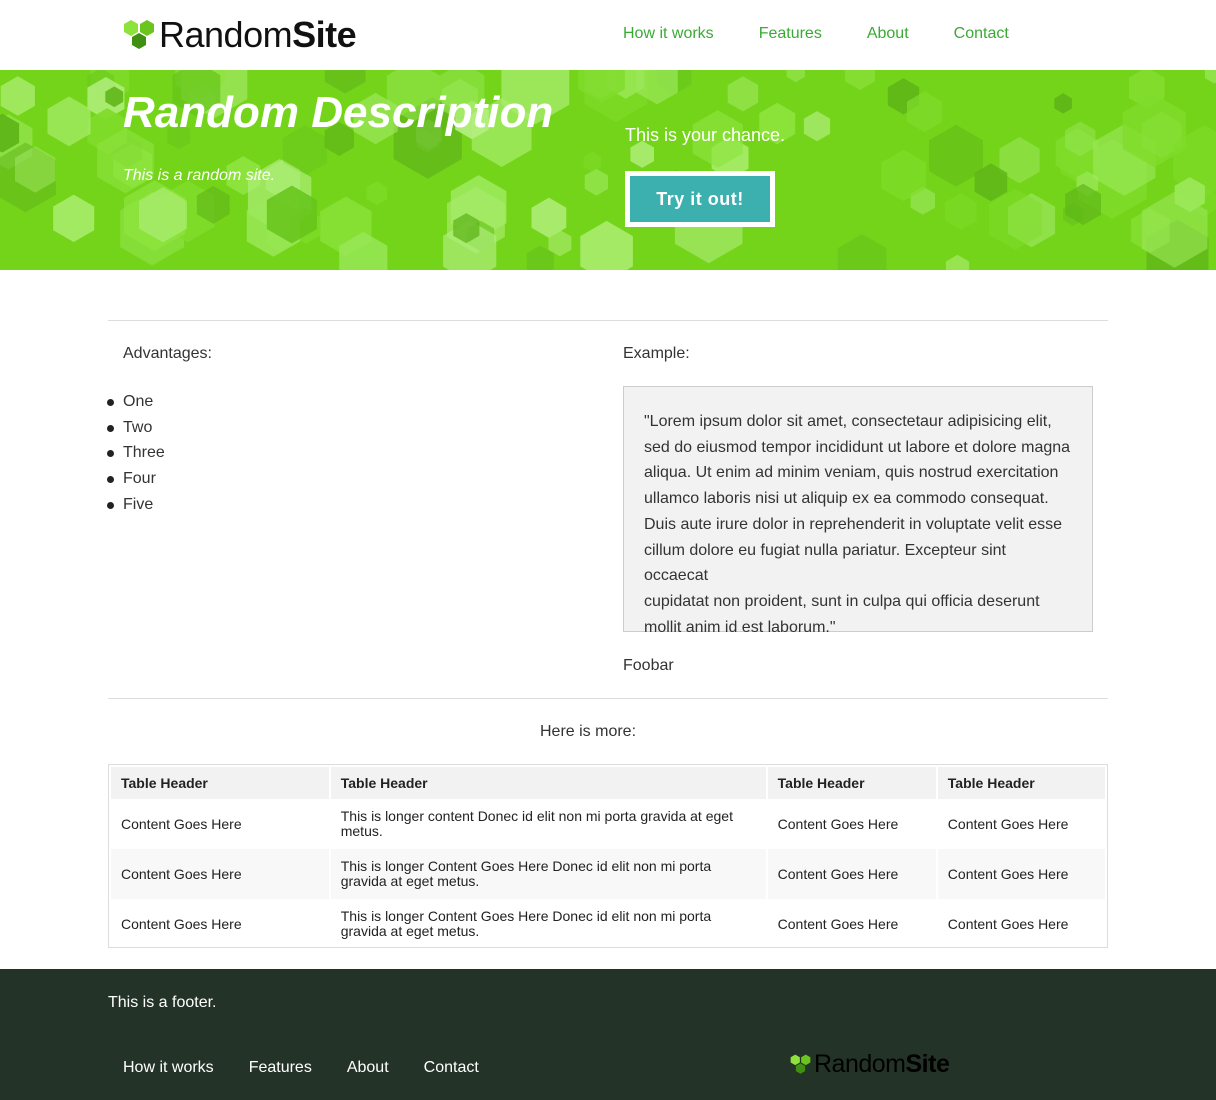  What do you see at coordinates (368, 1068) in the screenshot?
I see `footer-nav-about: About` at bounding box center [368, 1068].